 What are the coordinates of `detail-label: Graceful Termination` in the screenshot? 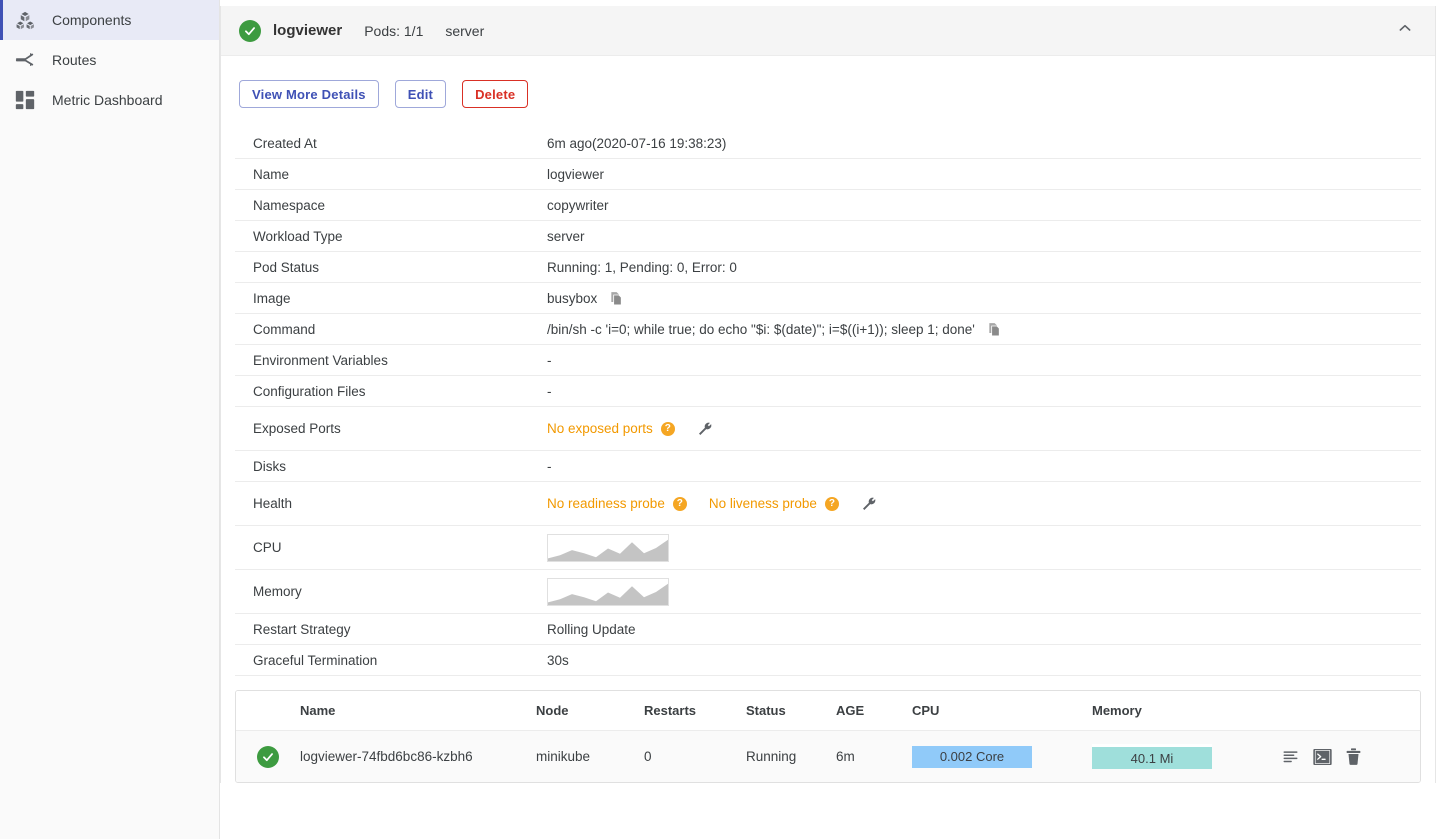 It's located at (315, 660).